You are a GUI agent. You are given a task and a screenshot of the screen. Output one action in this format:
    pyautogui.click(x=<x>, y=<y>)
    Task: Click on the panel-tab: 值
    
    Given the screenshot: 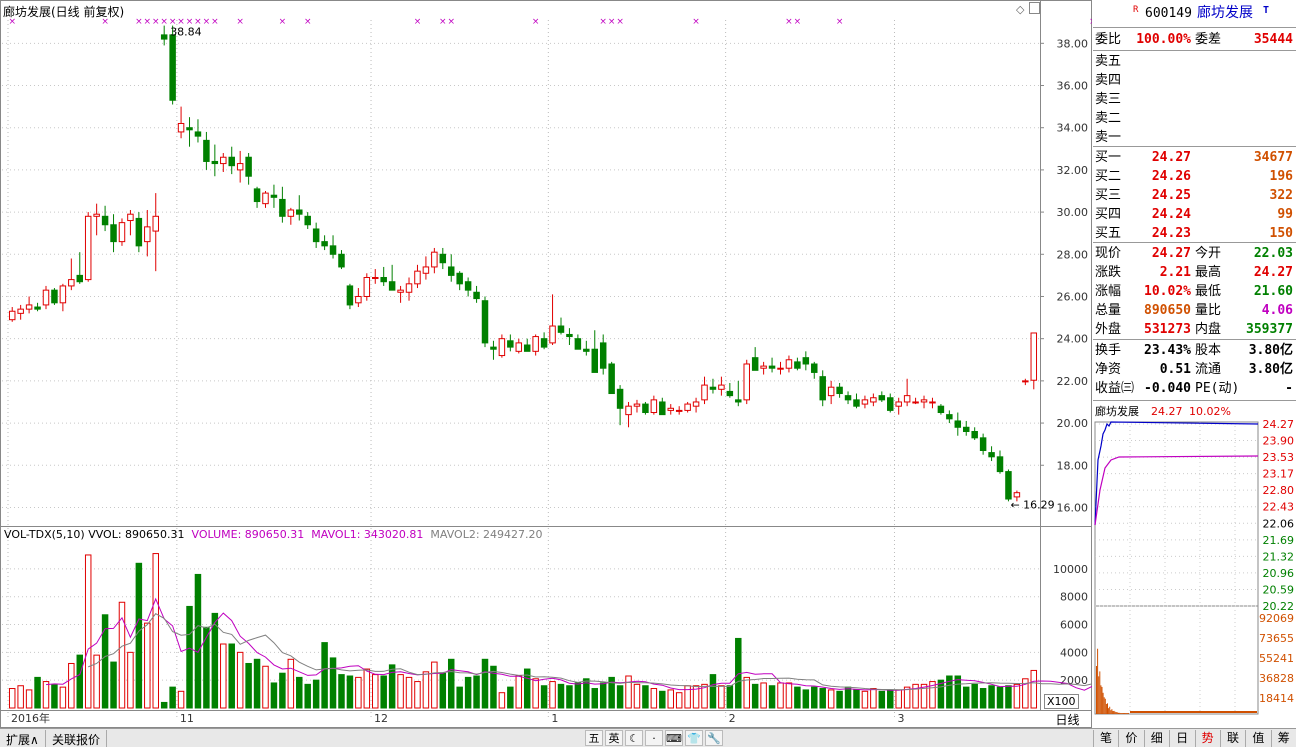 What is the action you would take?
    pyautogui.click(x=1257, y=738)
    